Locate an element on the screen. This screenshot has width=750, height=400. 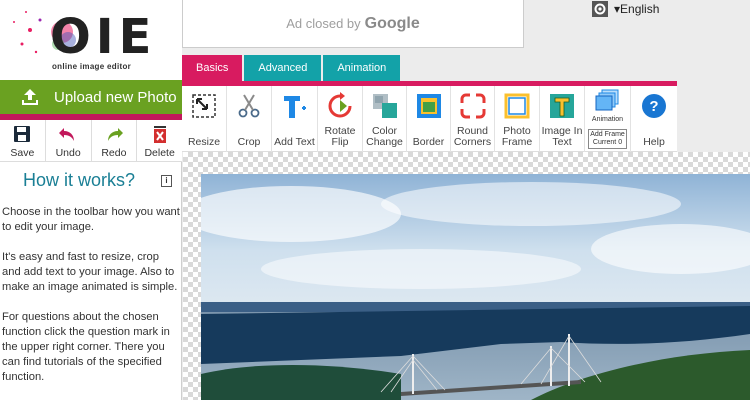
tool-color-change: Color Change is located at coordinates (385, 119).